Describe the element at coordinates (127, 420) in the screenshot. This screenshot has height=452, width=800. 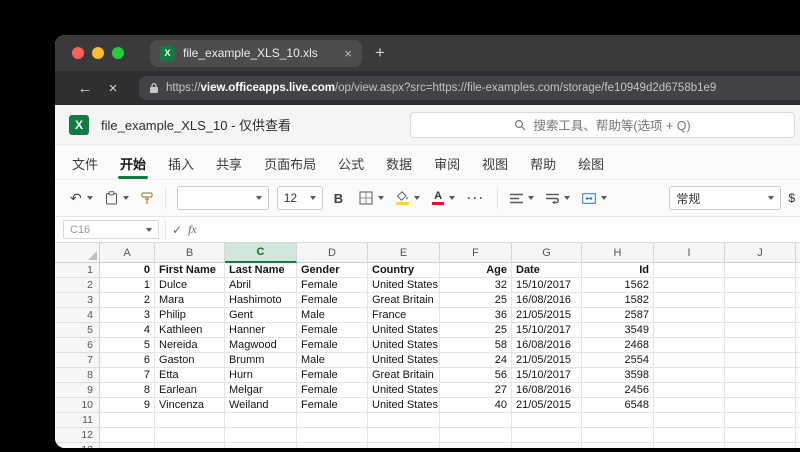
I see `cell-A11` at that location.